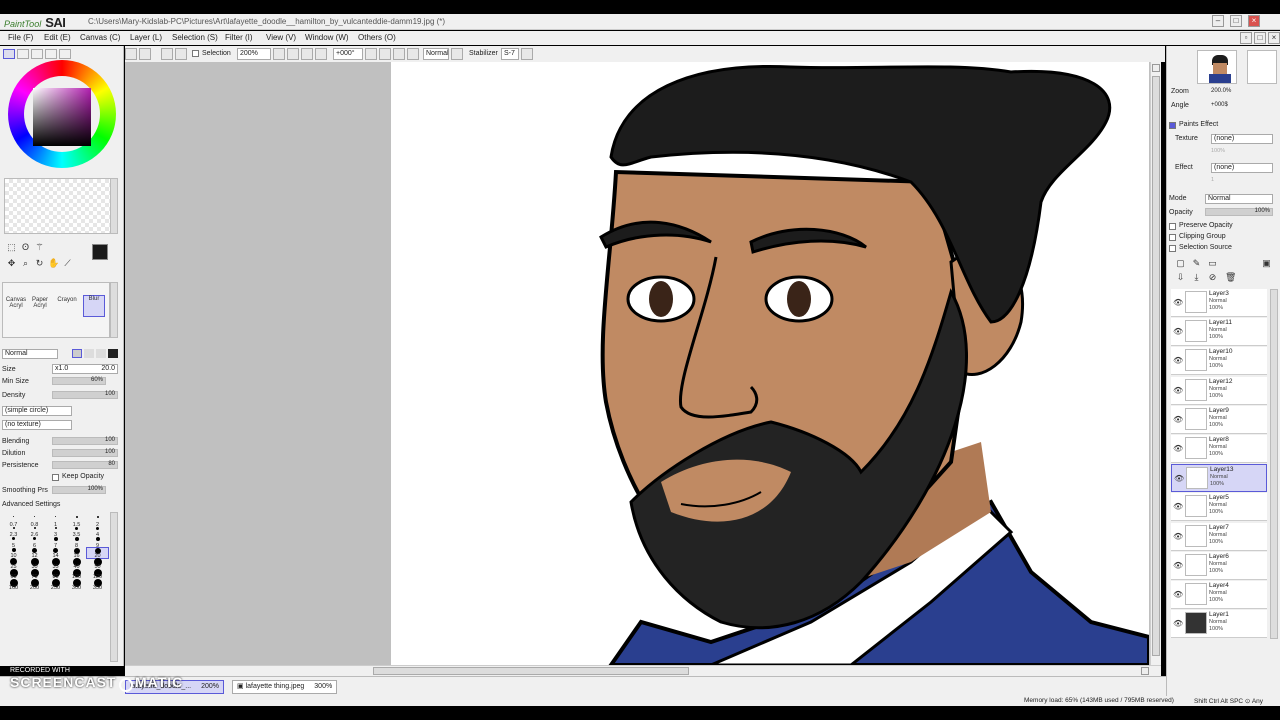 This screenshot has height=720, width=1280. What do you see at coordinates (1156, 68) in the screenshot?
I see `scroll-up-button` at bounding box center [1156, 68].